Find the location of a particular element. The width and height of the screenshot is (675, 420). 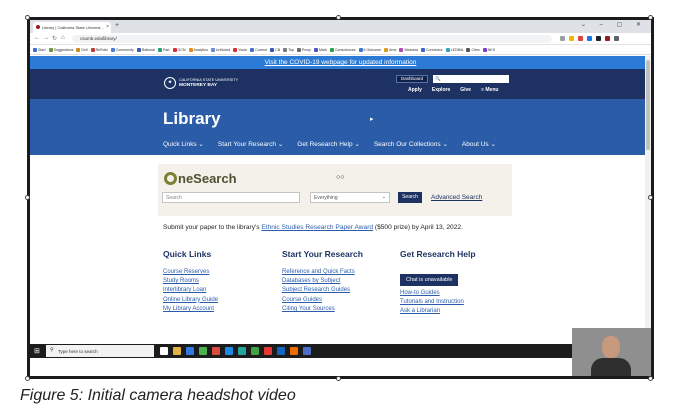

scope-select: Everything ⌄ is located at coordinates (350, 197).